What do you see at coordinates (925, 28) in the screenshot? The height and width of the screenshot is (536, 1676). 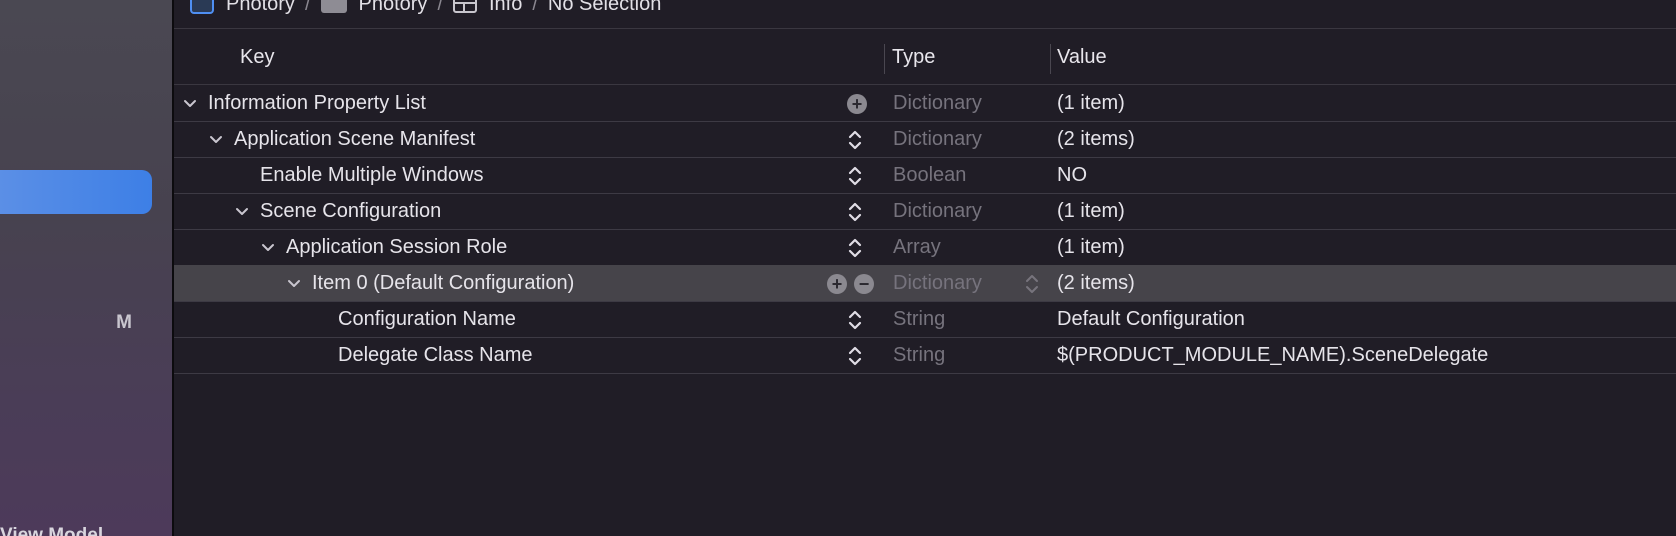 I see `breadcrumb-divider` at bounding box center [925, 28].